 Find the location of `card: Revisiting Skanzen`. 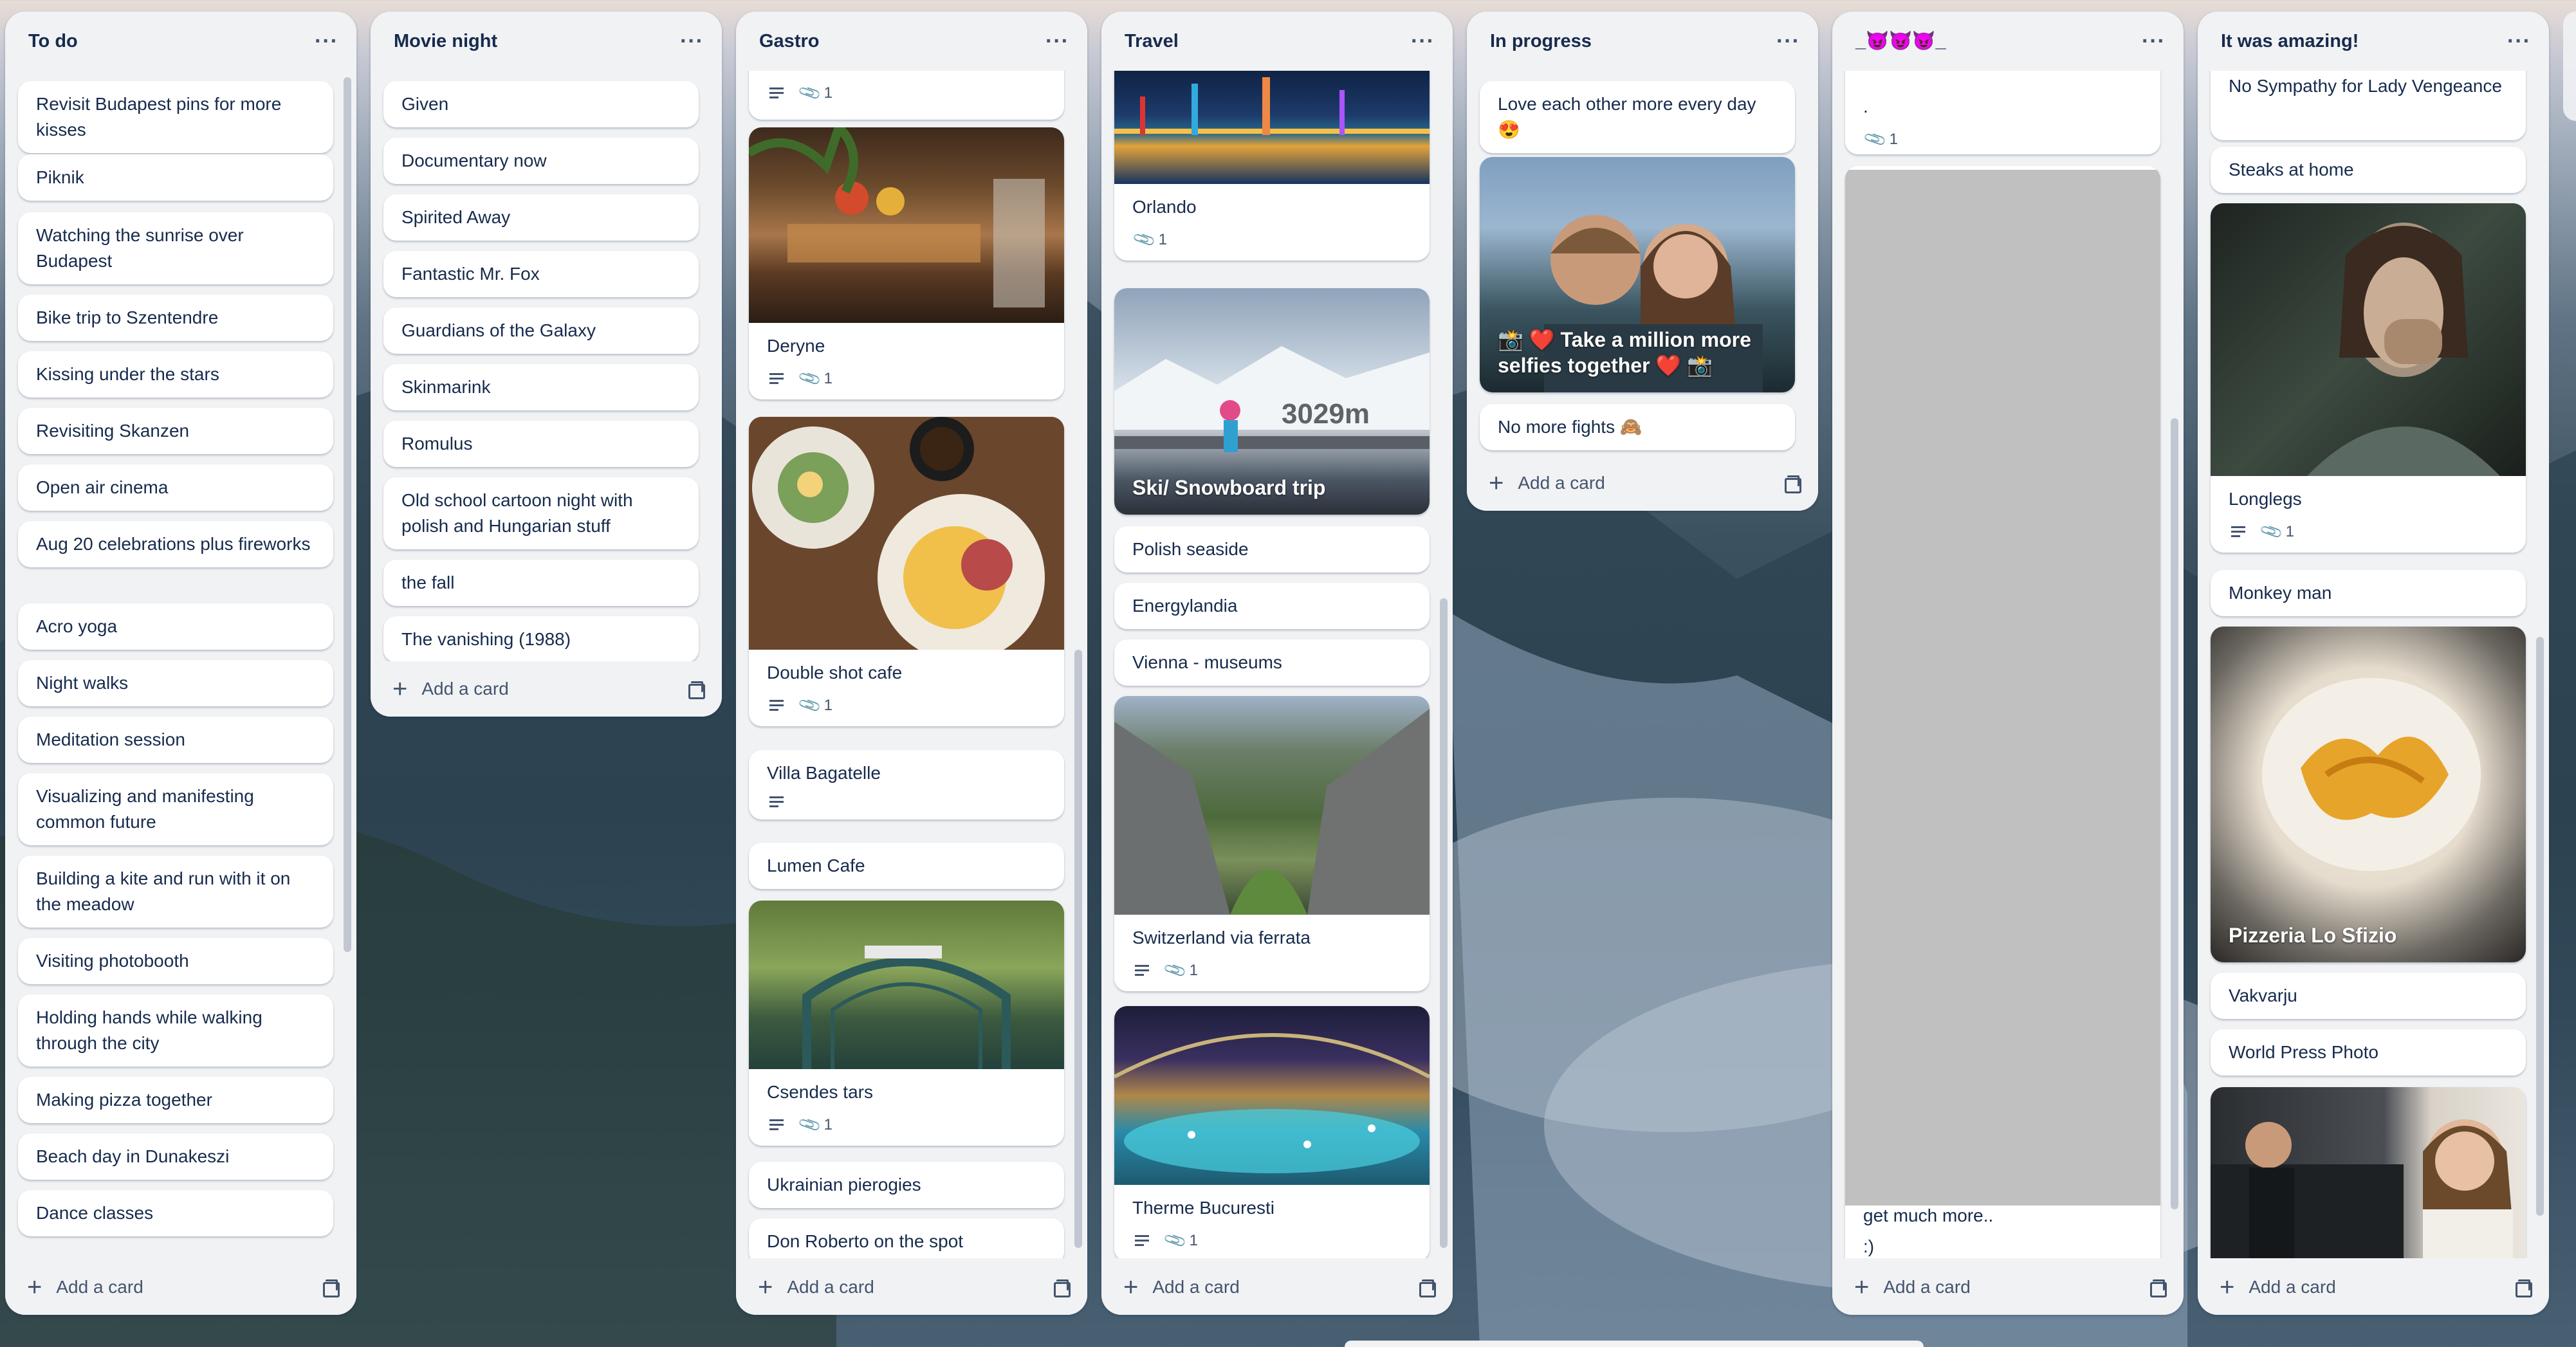

card: Revisiting Skanzen is located at coordinates (175, 431).